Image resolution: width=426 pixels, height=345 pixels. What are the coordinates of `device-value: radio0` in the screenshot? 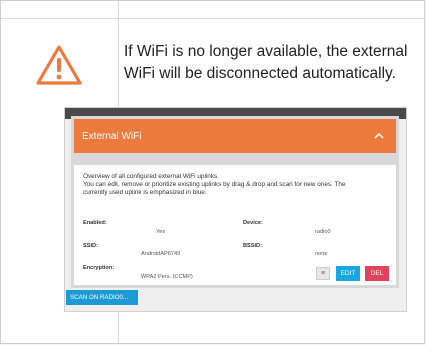 It's located at (323, 232).